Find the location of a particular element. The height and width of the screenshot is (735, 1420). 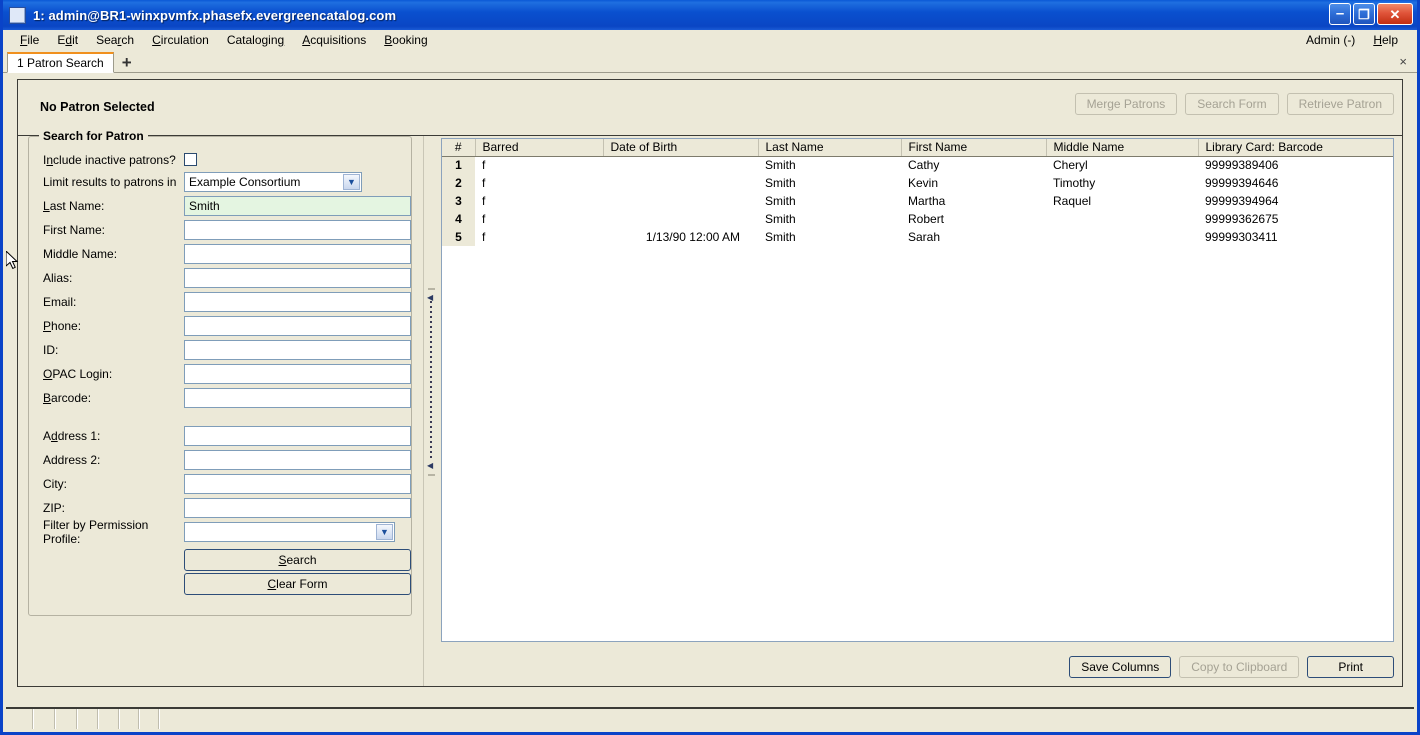

table-row: 4 f Smith Robert 99999362675 is located at coordinates (917, 219).